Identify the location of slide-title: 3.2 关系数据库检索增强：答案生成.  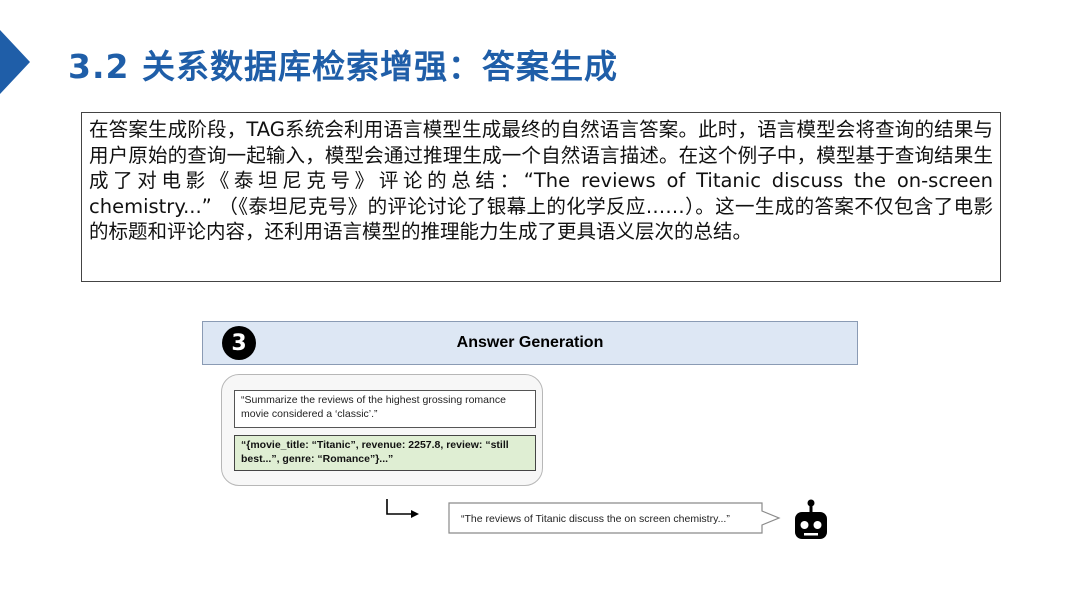
(343, 66).